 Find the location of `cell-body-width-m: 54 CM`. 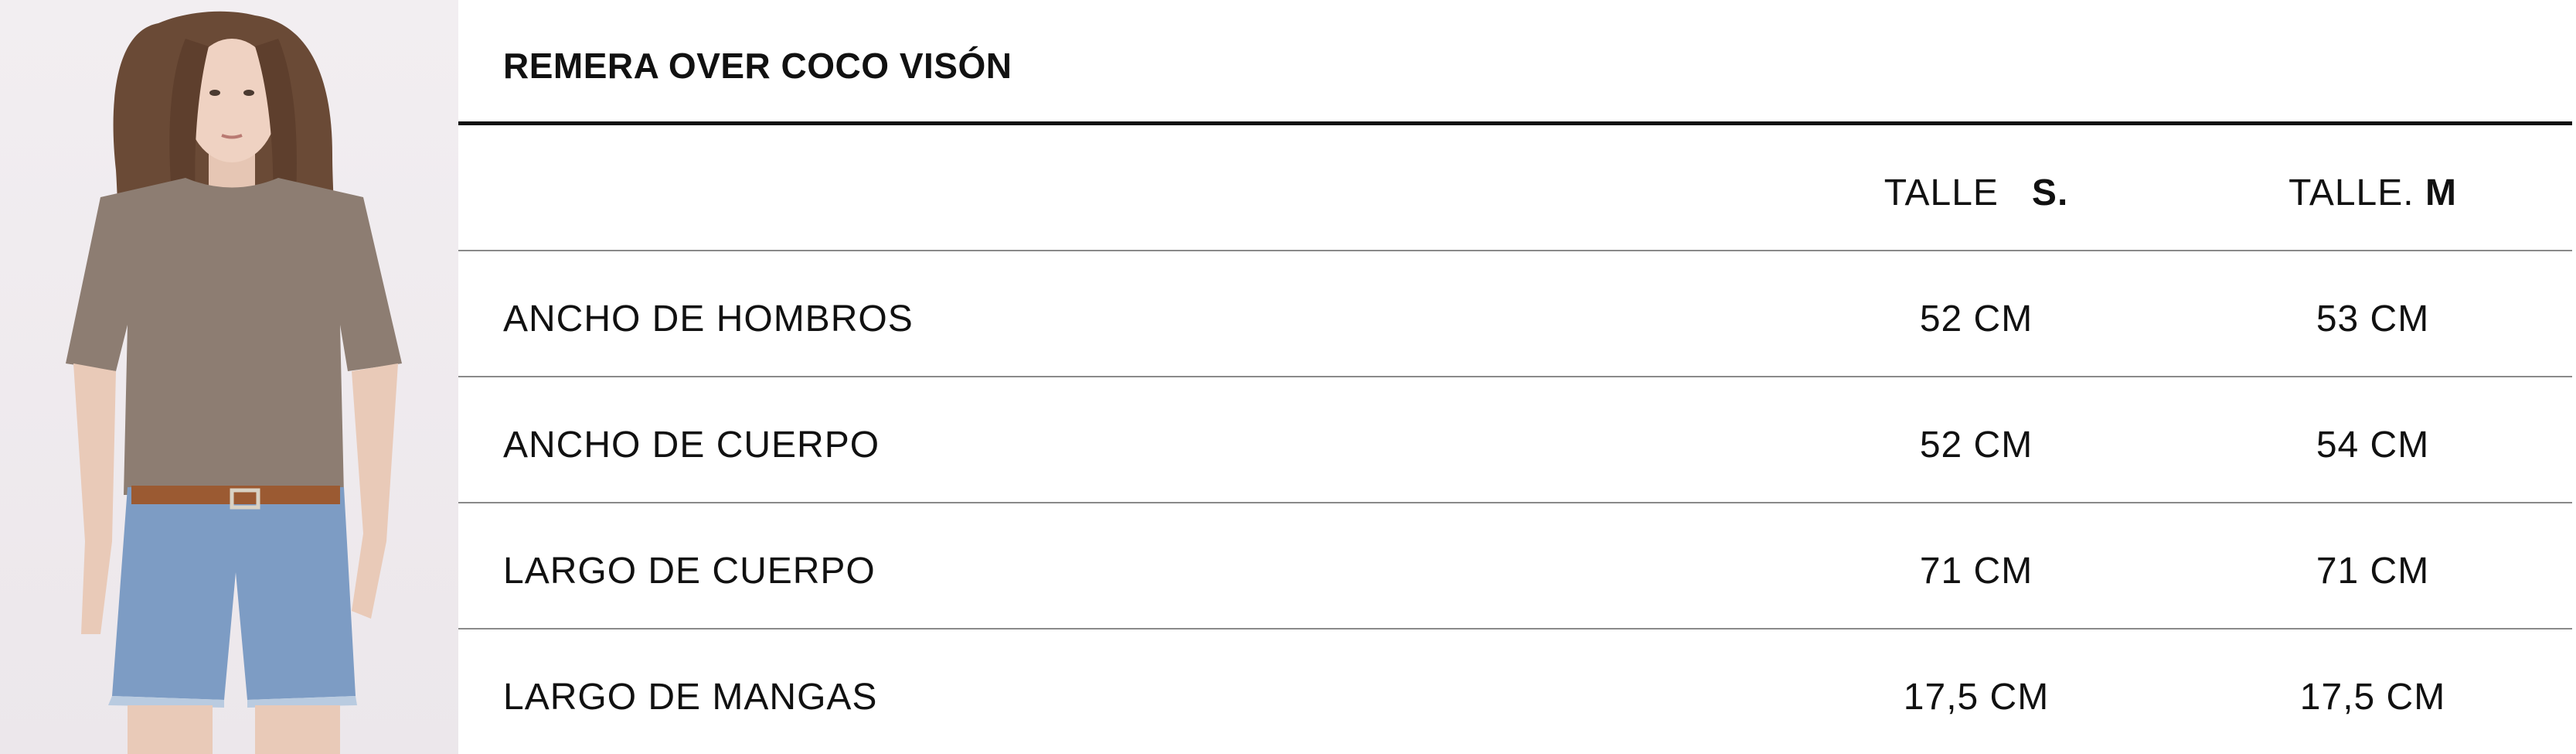

cell-body-width-m: 54 CM is located at coordinates (2373, 445).